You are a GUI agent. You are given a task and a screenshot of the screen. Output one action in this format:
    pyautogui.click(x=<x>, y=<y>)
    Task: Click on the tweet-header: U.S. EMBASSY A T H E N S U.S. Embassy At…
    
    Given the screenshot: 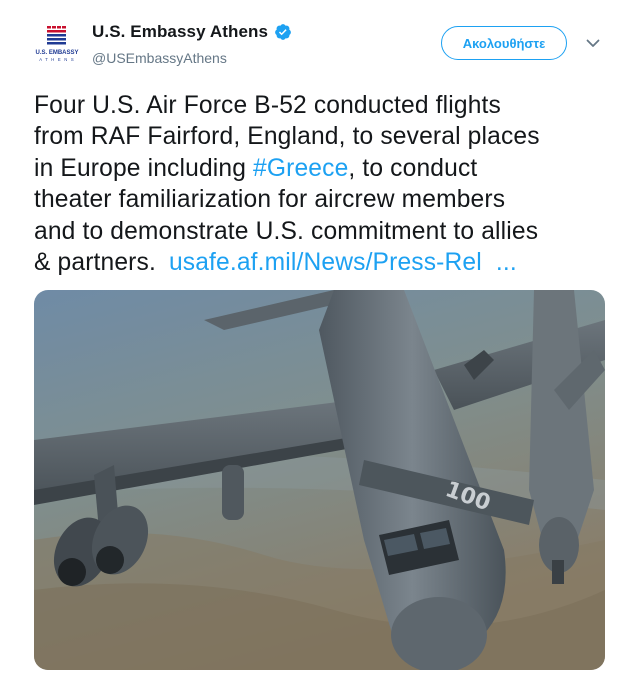 What is the action you would take?
    pyautogui.click(x=320, y=44)
    